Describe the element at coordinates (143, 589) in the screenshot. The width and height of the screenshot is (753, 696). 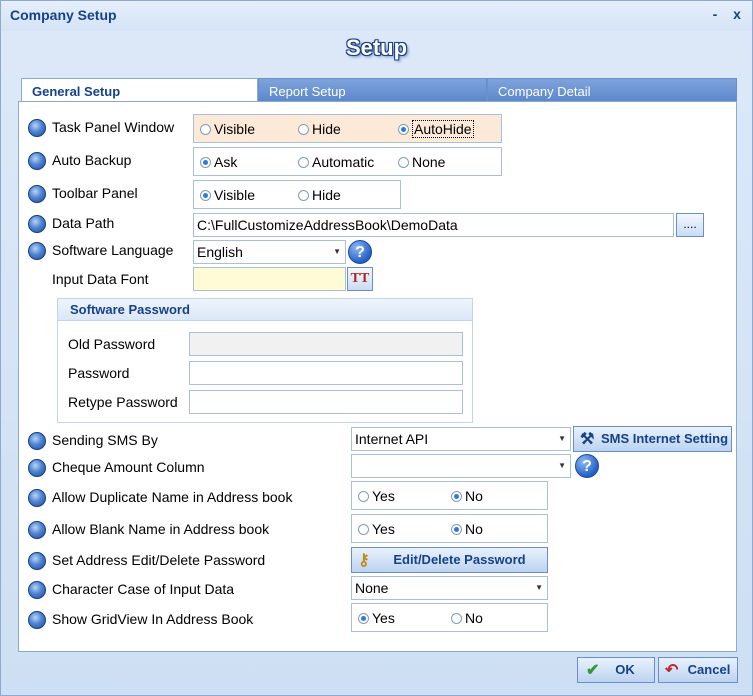
I see `character-case-label: Character Case of Input Data` at that location.